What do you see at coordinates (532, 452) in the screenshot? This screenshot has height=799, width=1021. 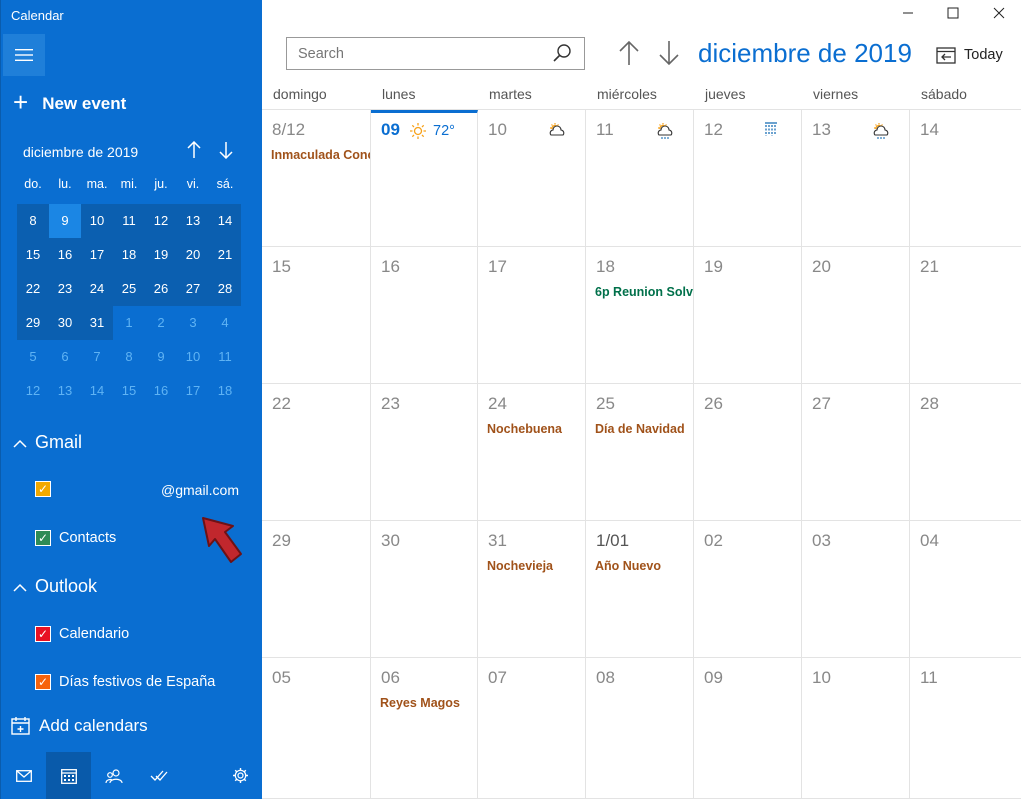 I see `day-cell: 24 Nochebuena` at bounding box center [532, 452].